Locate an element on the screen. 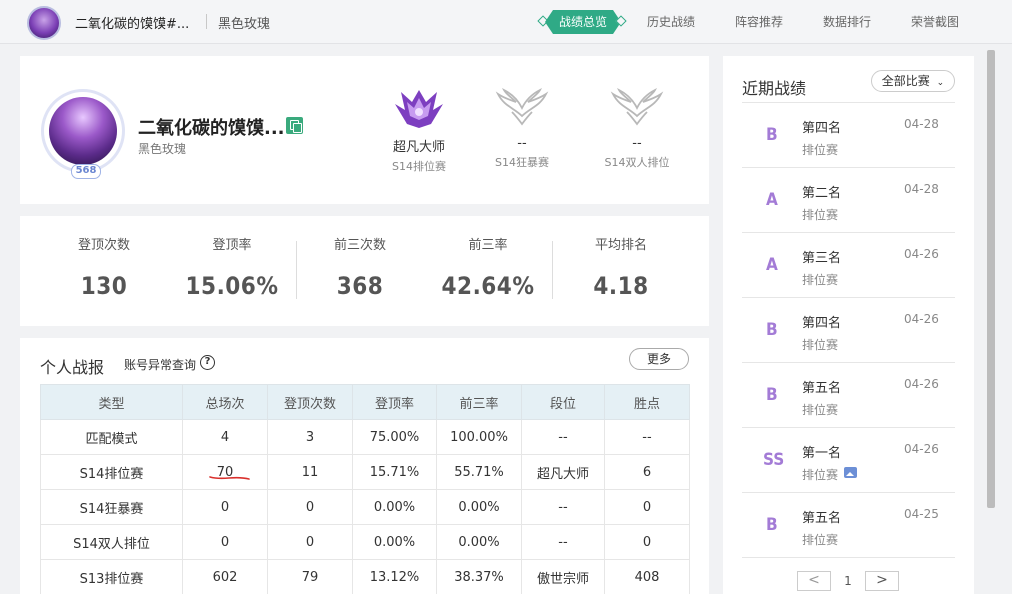 The image size is (1012, 594). column-header: 段位 is located at coordinates (563, 402).